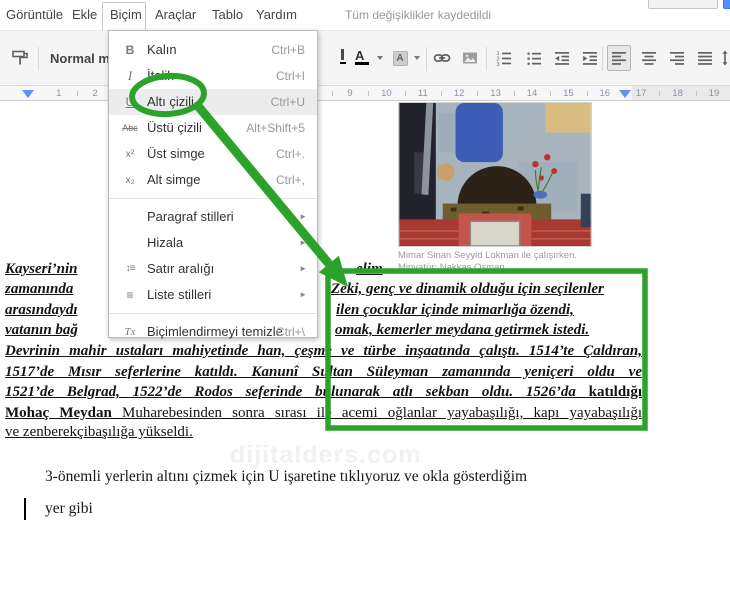 The height and width of the screenshot is (616, 730). What do you see at coordinates (190, 216) in the screenshot?
I see `menu-item-label: Paragraf stilleri` at bounding box center [190, 216].